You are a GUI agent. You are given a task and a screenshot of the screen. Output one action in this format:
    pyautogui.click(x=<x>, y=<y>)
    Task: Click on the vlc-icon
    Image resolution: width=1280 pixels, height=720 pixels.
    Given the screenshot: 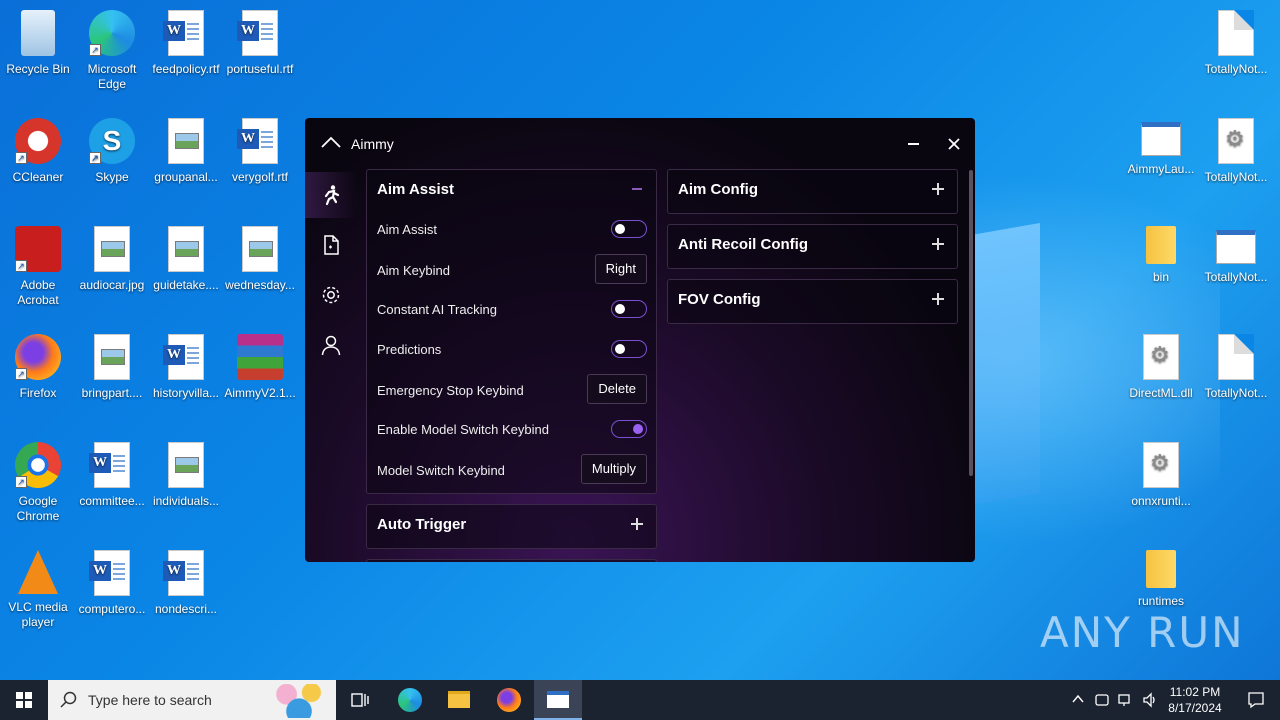 What is the action you would take?
    pyautogui.click(x=38, y=572)
    